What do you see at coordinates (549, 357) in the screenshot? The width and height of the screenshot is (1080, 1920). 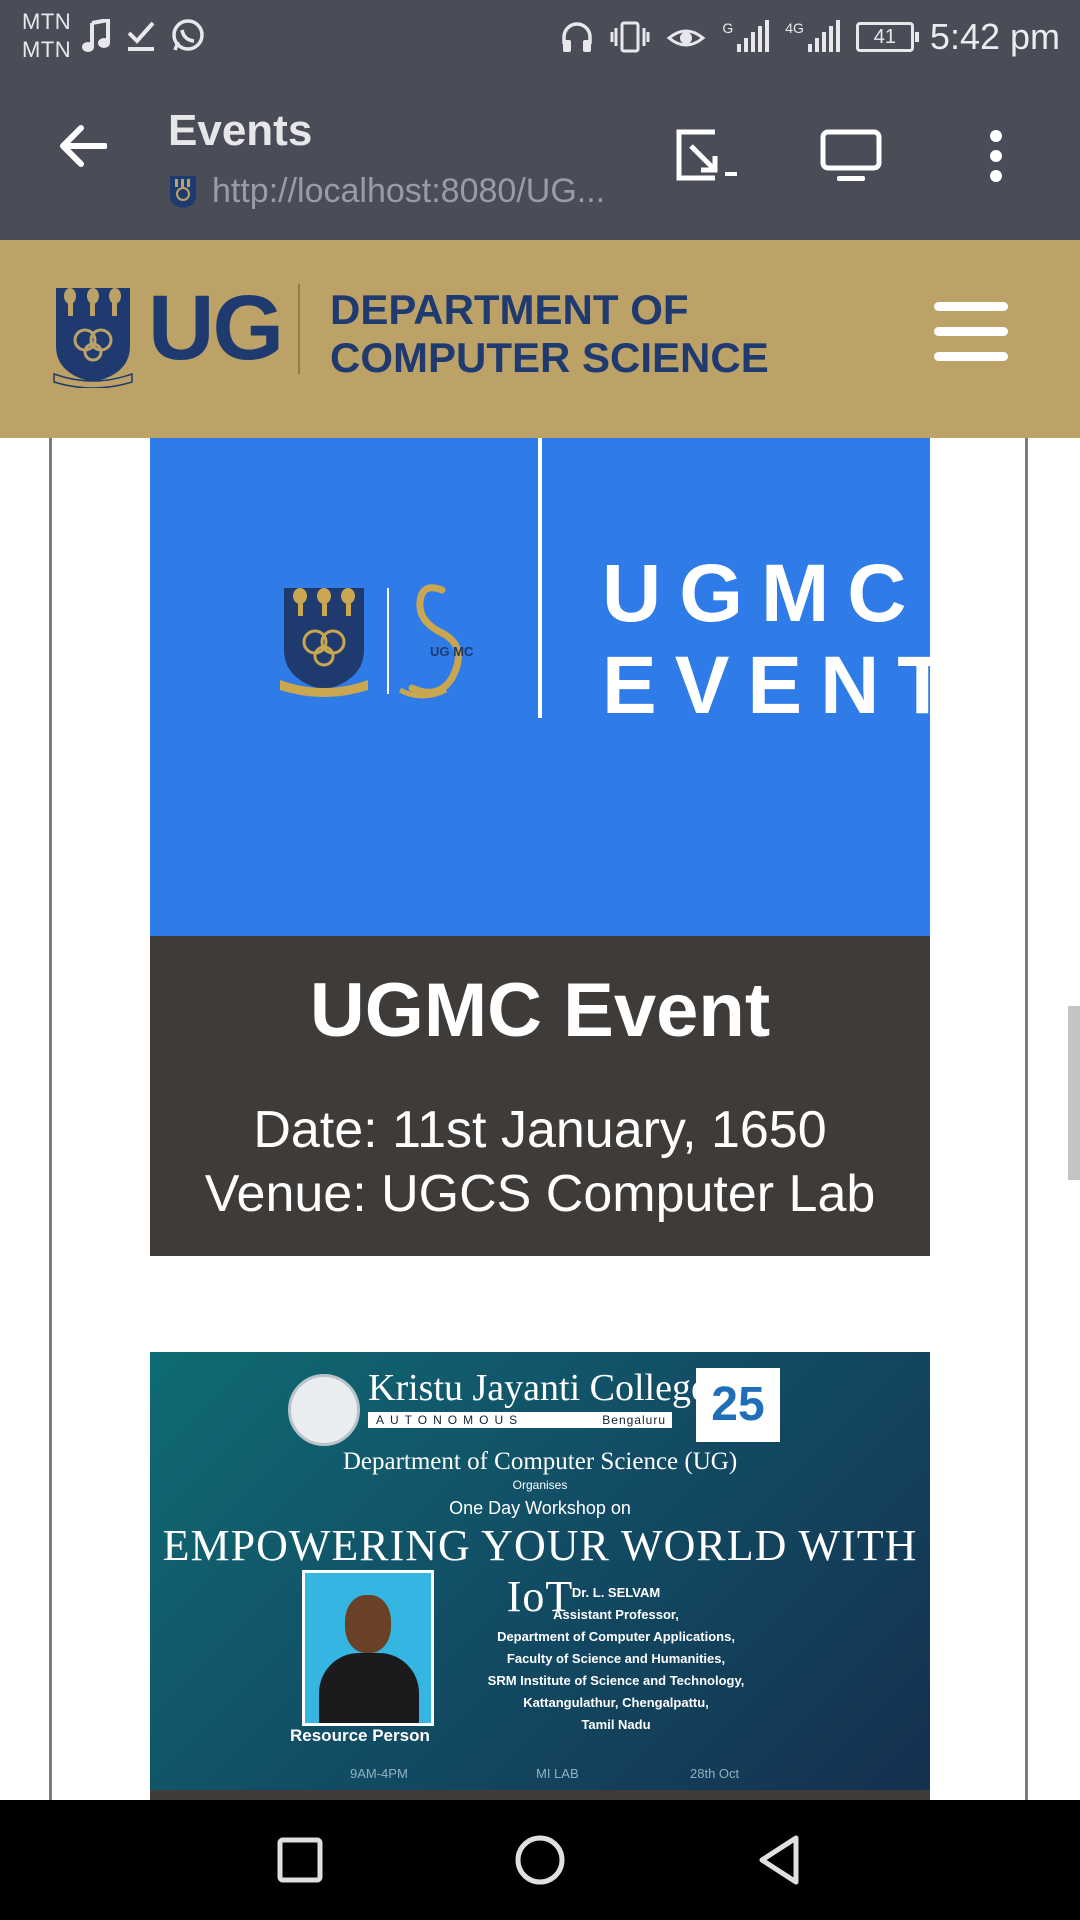 I see `department-name-line-2: COMPUTER SCIENCE` at bounding box center [549, 357].